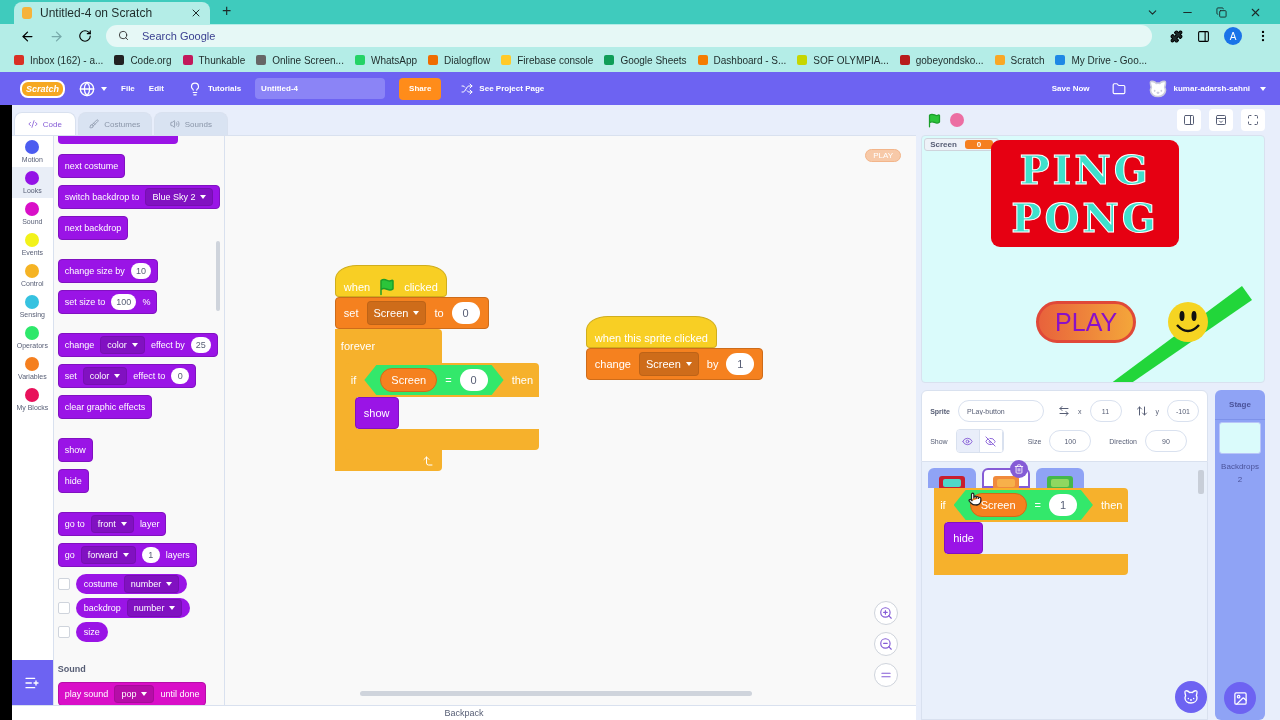 This screenshot has width=1280, height=720. Describe the element at coordinates (1031, 531) in the screenshot. I see `control-block: if Screen = 1 then hide` at that location.